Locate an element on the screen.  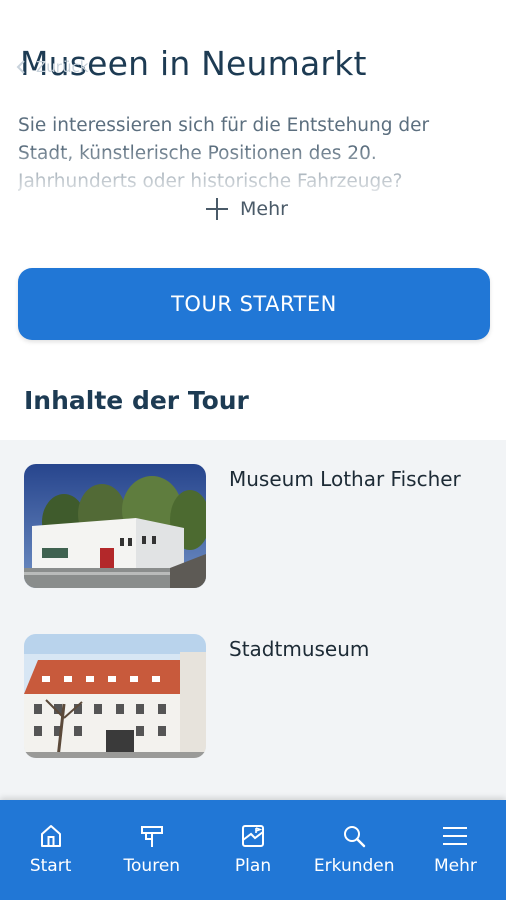
start-tour-button: TOUR STARTEN is located at coordinates (254, 304).